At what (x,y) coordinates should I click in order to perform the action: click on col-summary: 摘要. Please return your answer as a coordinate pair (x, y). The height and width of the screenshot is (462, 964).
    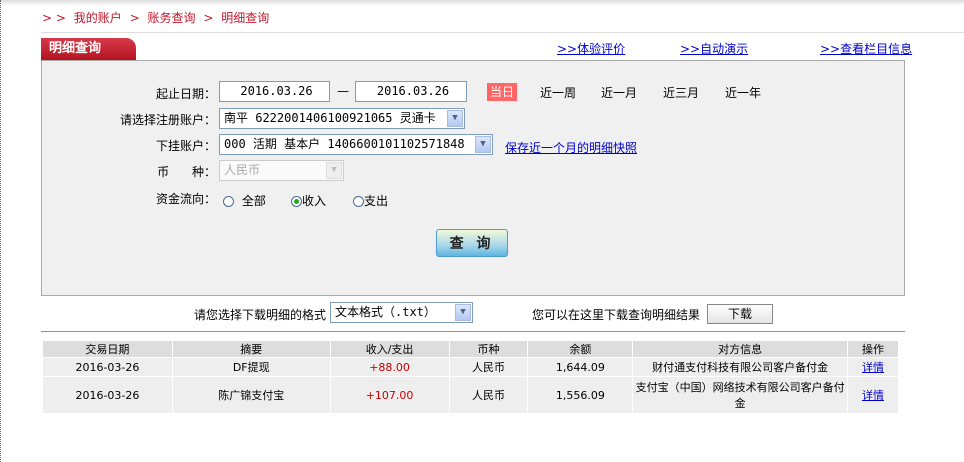
    Looking at the image, I should click on (251, 349).